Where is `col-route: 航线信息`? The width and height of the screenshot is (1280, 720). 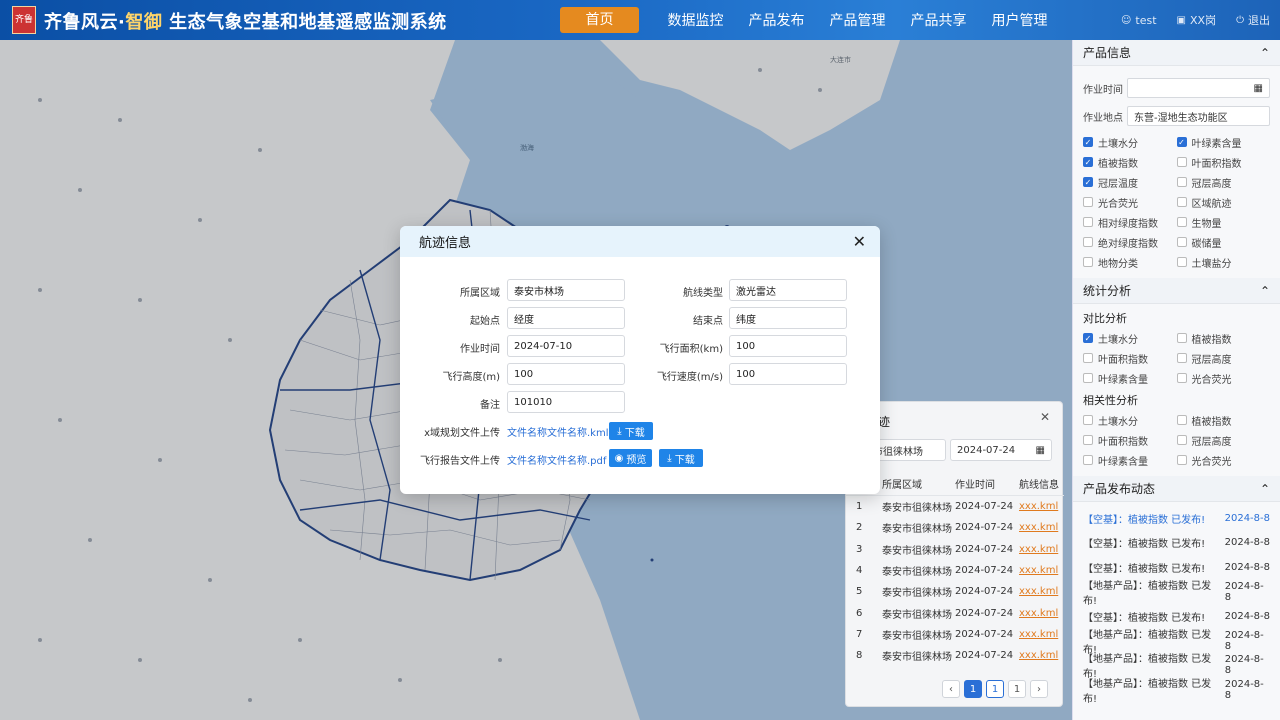
col-route: 航线信息 is located at coordinates (1039, 485).